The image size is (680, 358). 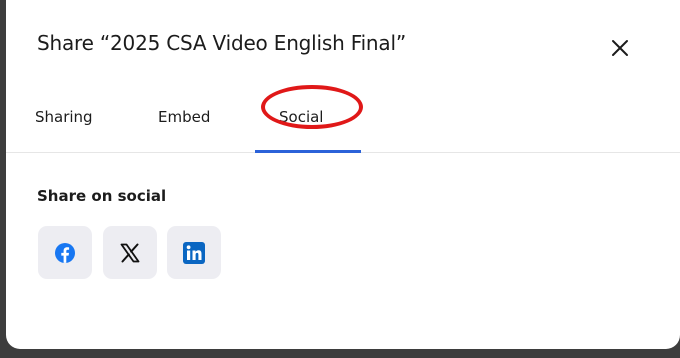 I want to click on linkedin-icon, so click(x=194, y=252).